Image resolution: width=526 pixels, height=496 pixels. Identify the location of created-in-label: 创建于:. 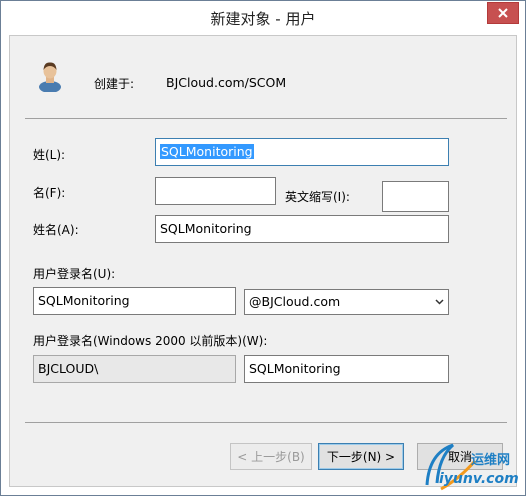
(114, 84).